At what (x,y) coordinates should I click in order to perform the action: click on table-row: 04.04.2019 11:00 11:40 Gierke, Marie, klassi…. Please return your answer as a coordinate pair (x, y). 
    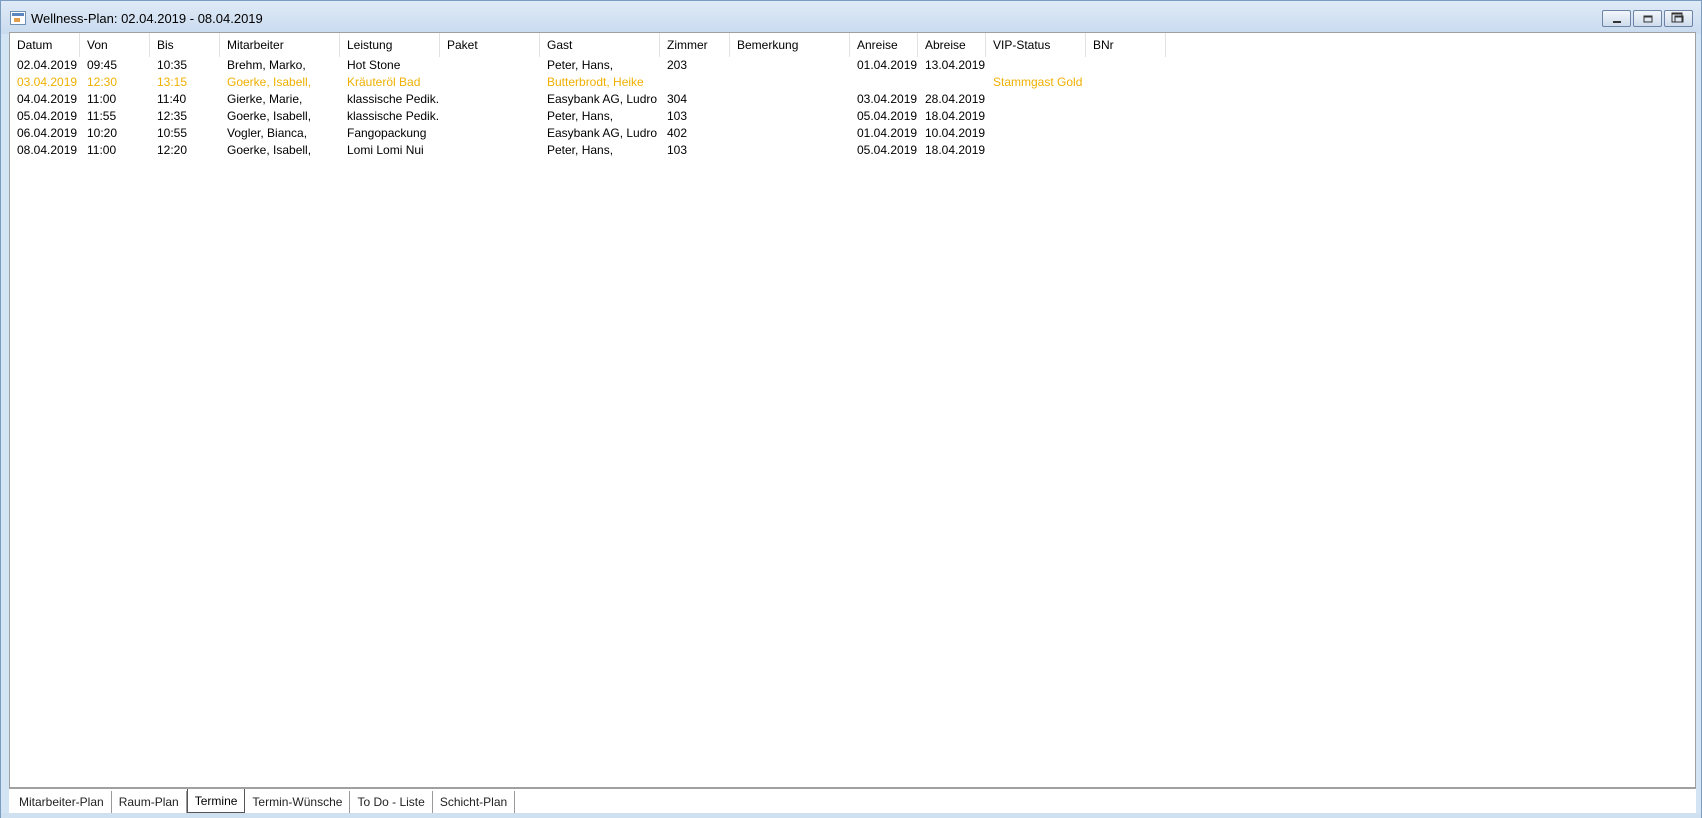
    Looking at the image, I should click on (588, 99).